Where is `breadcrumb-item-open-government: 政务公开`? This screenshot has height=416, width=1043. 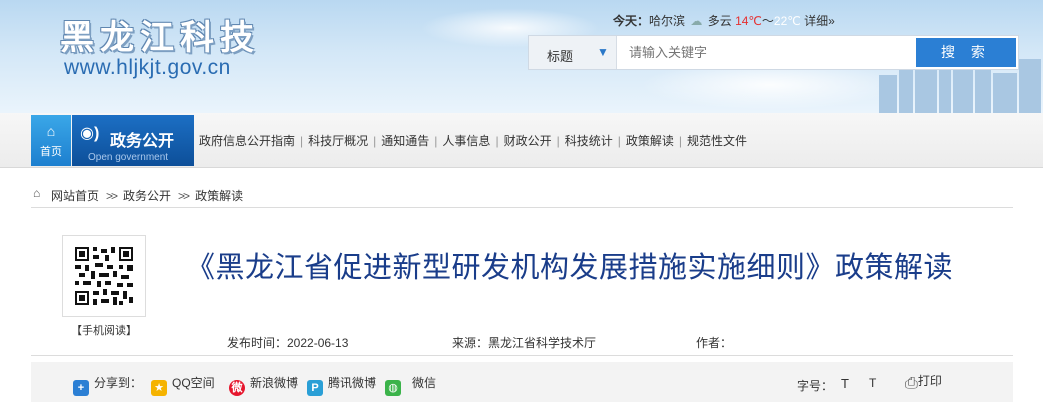
breadcrumb-item-open-government: 政务公开 is located at coordinates (147, 196).